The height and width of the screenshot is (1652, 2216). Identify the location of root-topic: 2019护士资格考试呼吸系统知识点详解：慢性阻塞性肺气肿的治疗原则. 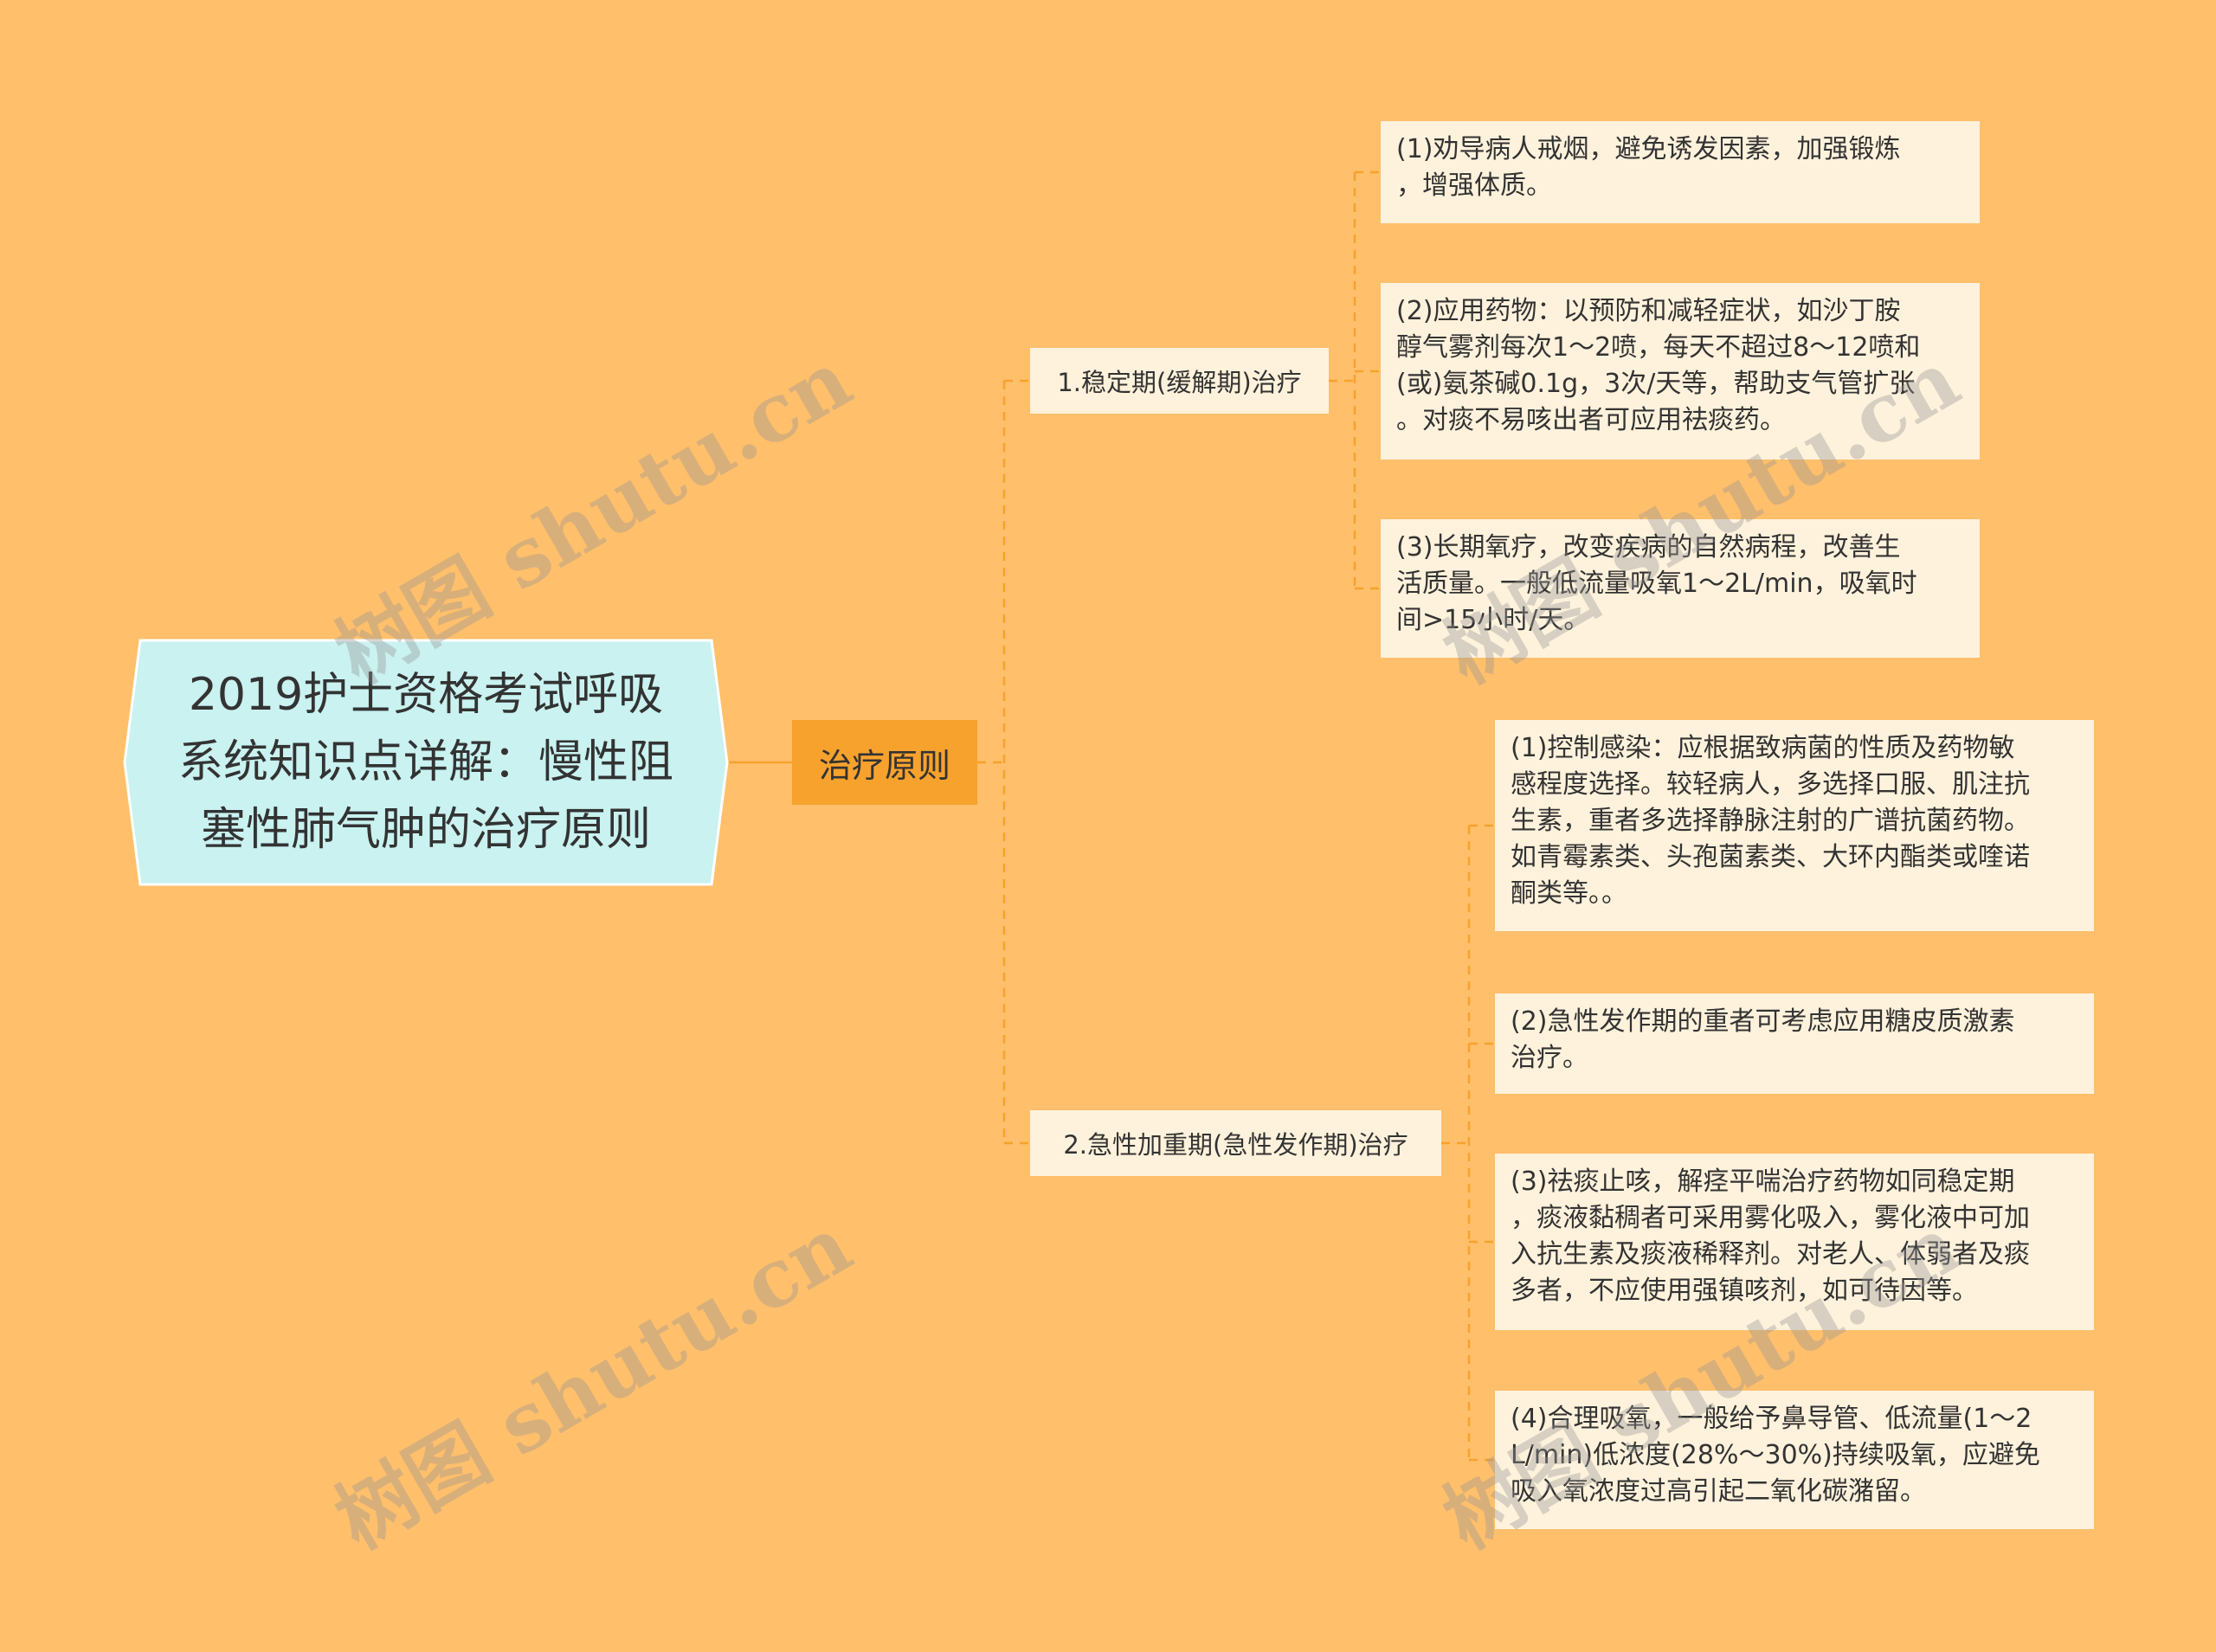
(426, 762).